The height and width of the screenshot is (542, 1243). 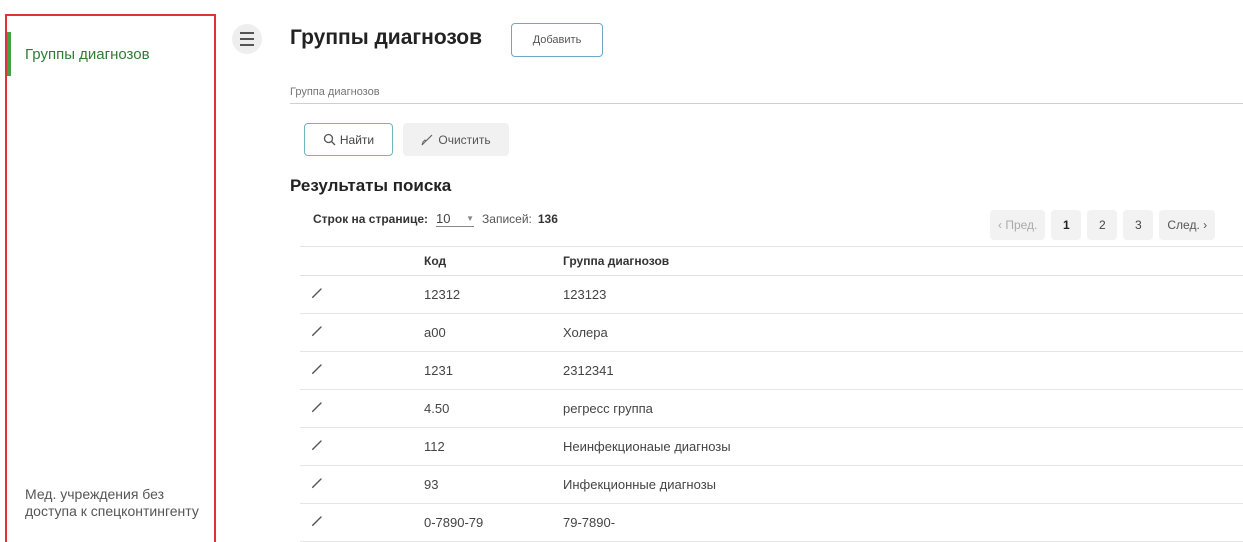 I want to click on diagnosis-group-input, so click(x=766, y=92).